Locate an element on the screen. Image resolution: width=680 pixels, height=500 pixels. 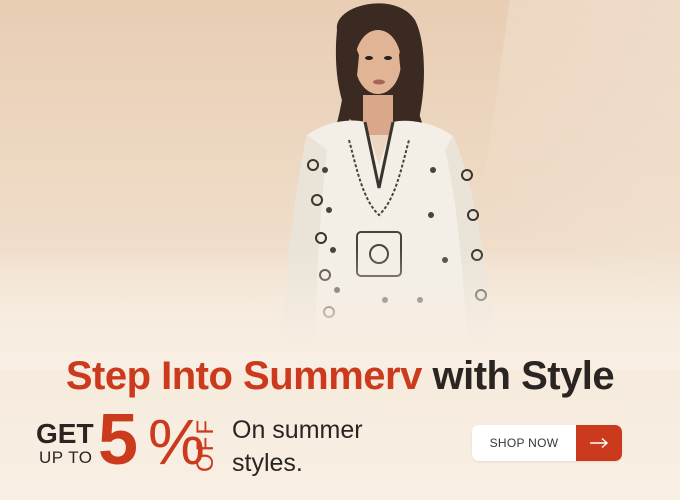
headline: Step Into Summerv with Style is located at coordinates (340, 376).